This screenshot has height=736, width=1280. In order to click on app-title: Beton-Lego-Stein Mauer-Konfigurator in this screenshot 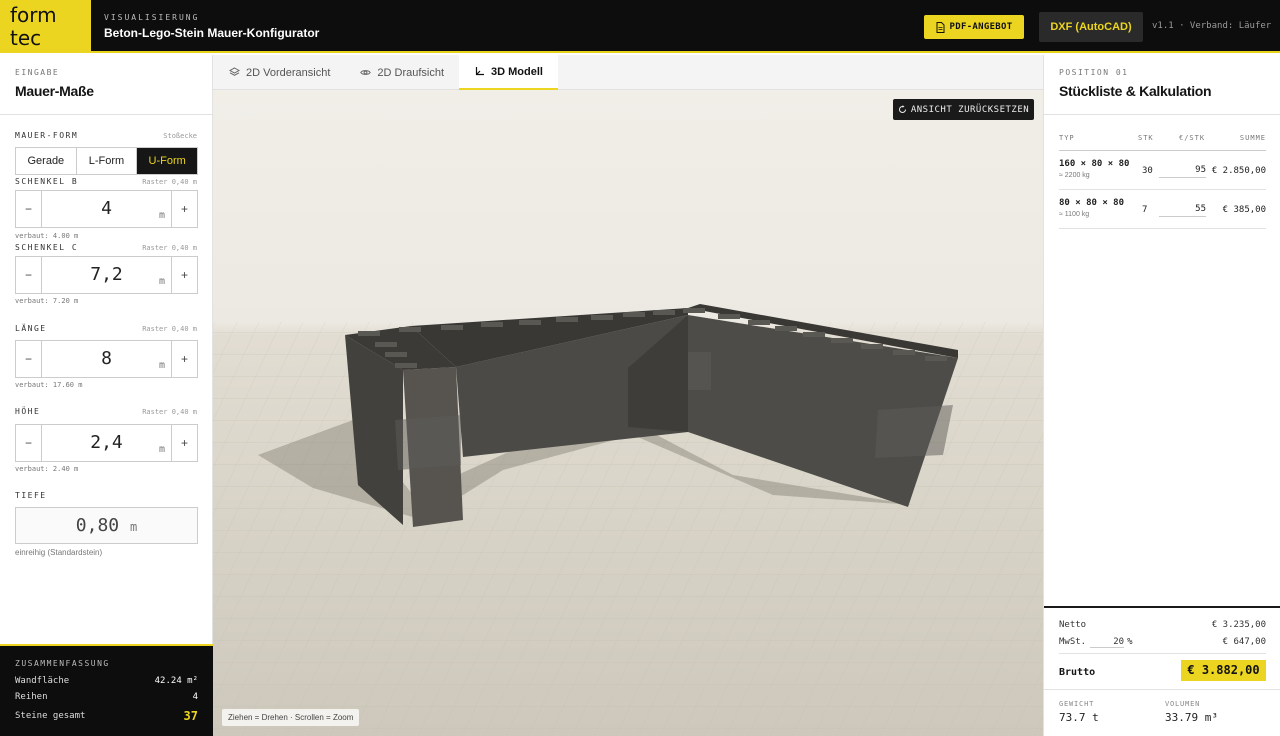, I will do `click(212, 33)`.